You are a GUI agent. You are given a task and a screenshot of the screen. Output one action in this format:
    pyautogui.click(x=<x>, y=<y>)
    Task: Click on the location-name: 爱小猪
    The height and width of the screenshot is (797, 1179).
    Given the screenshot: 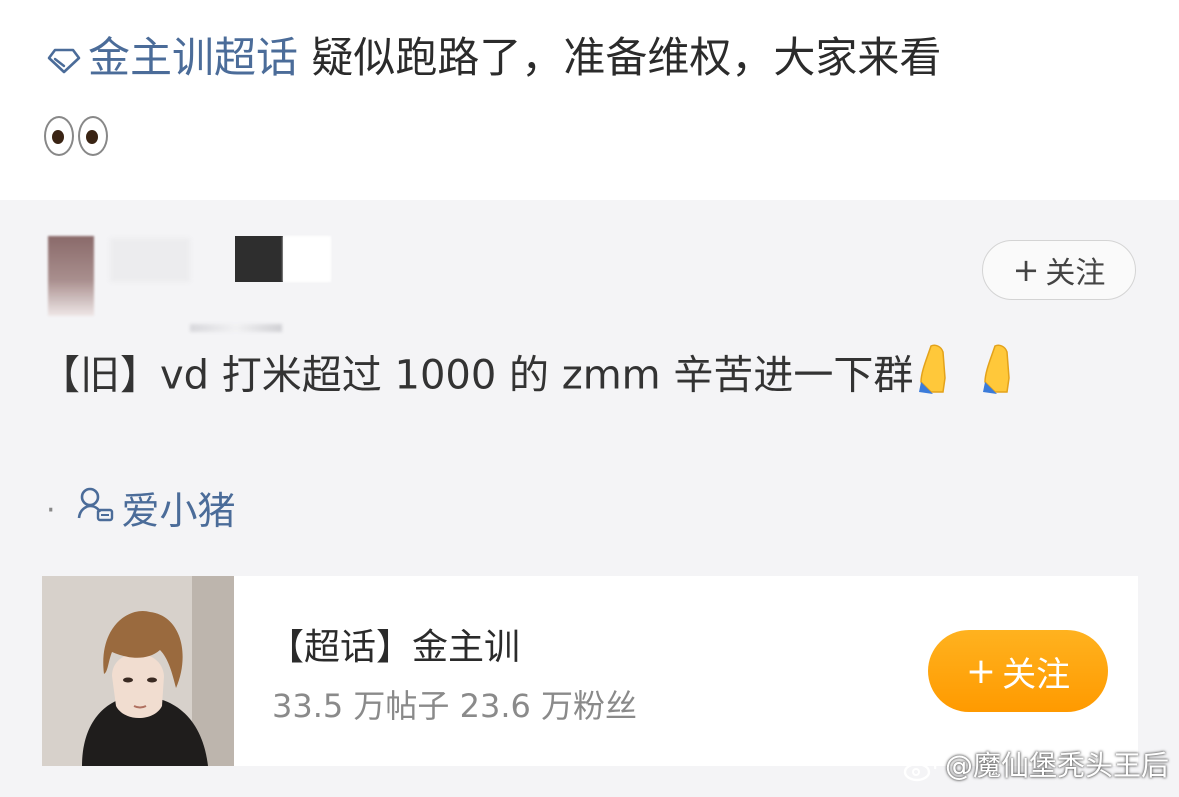 What is the action you would take?
    pyautogui.click(x=178, y=510)
    